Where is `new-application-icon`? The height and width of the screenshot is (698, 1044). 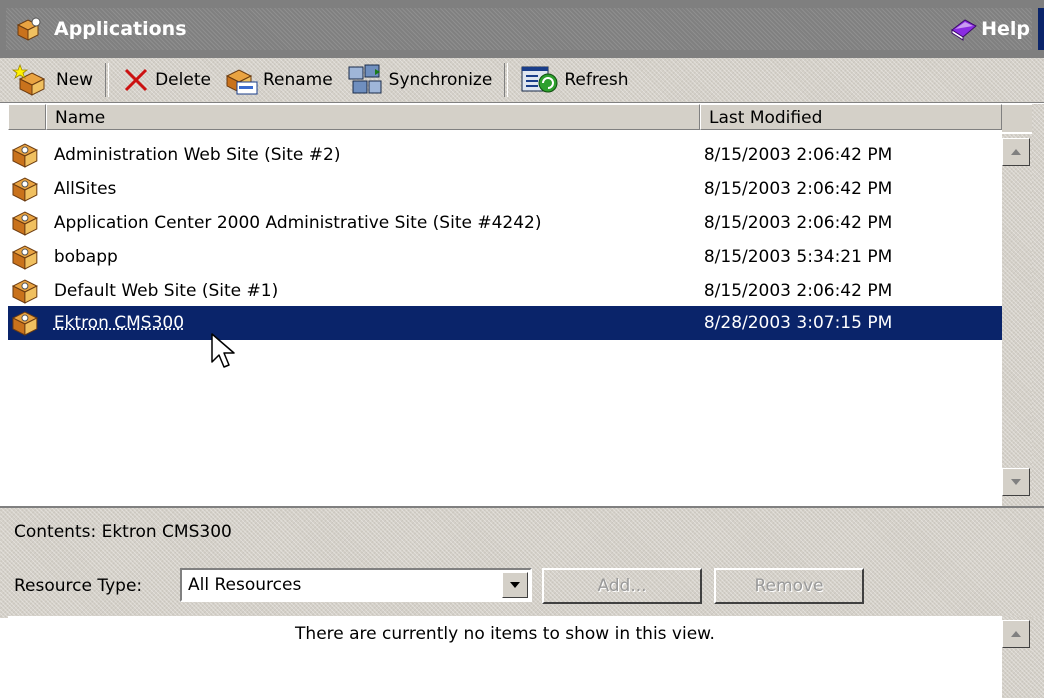
new-application-icon is located at coordinates (29, 79).